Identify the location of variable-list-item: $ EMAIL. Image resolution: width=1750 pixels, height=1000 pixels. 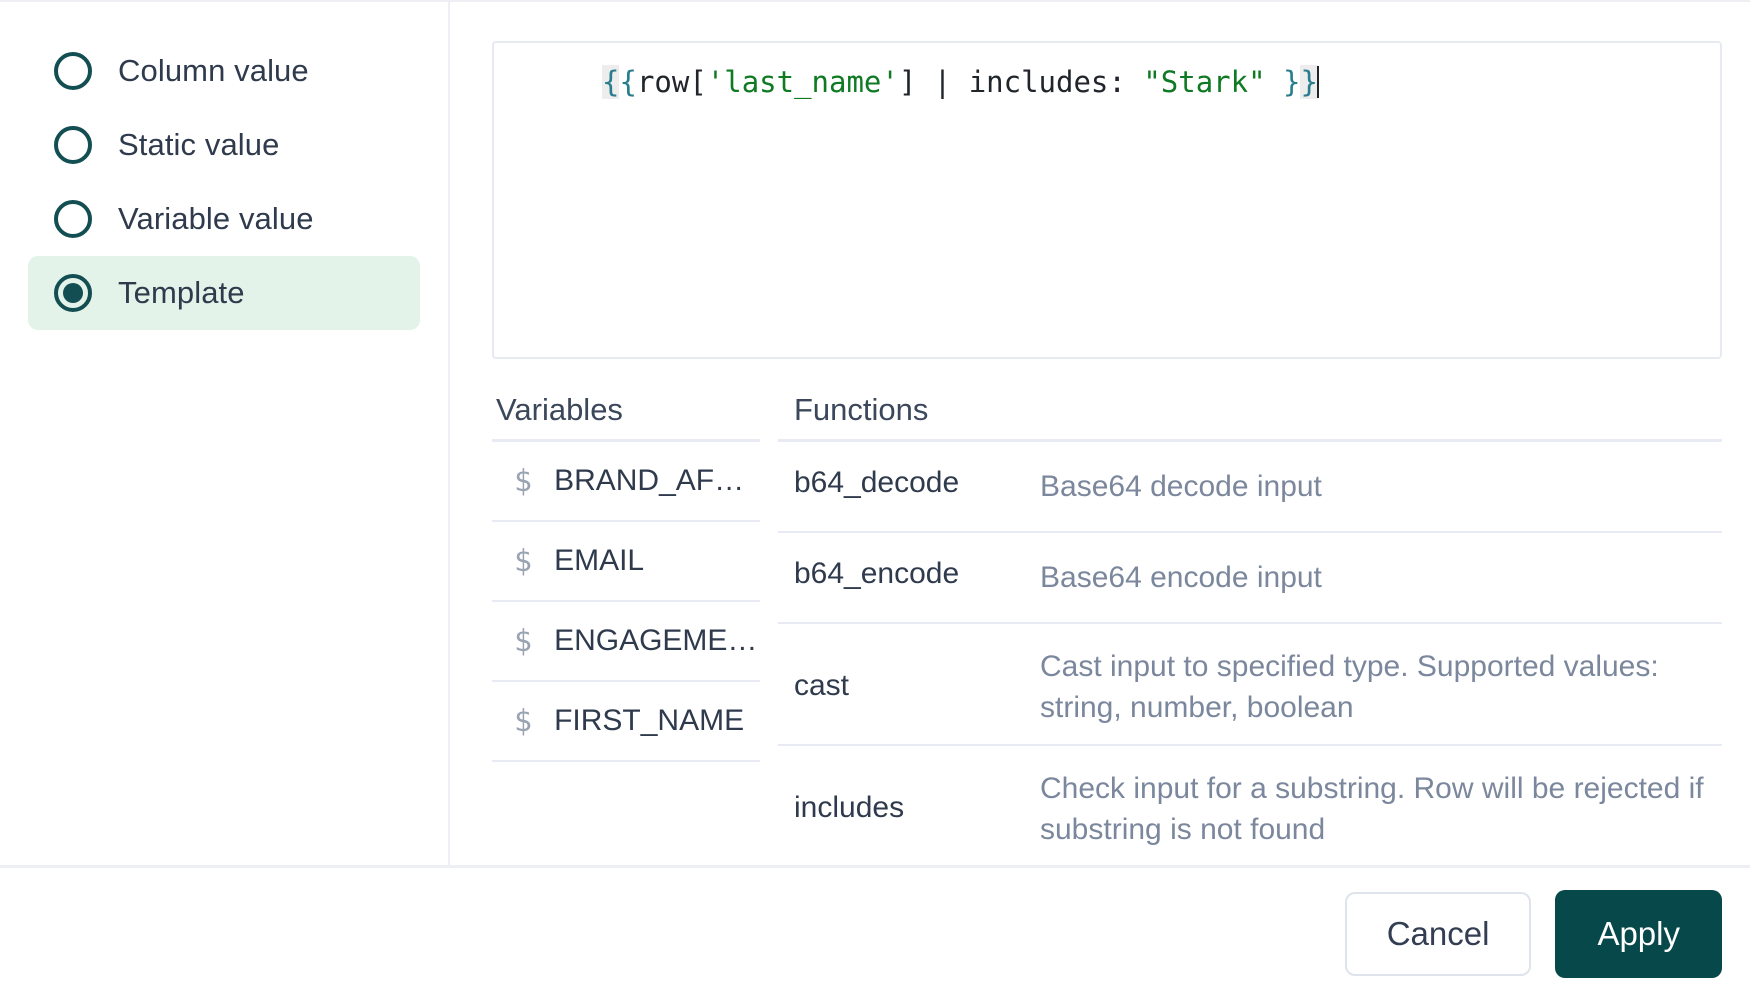
(626, 562).